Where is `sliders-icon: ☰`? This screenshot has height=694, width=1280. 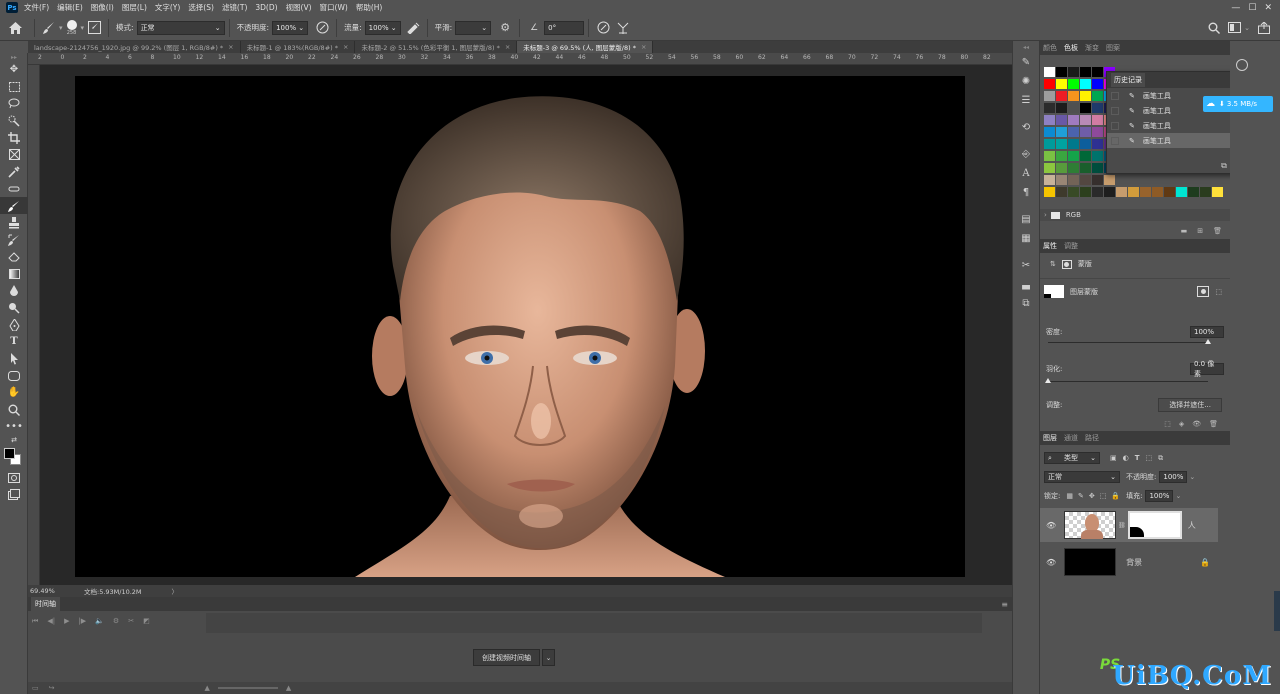
sliders-icon: ☰ is located at coordinates (1026, 100).